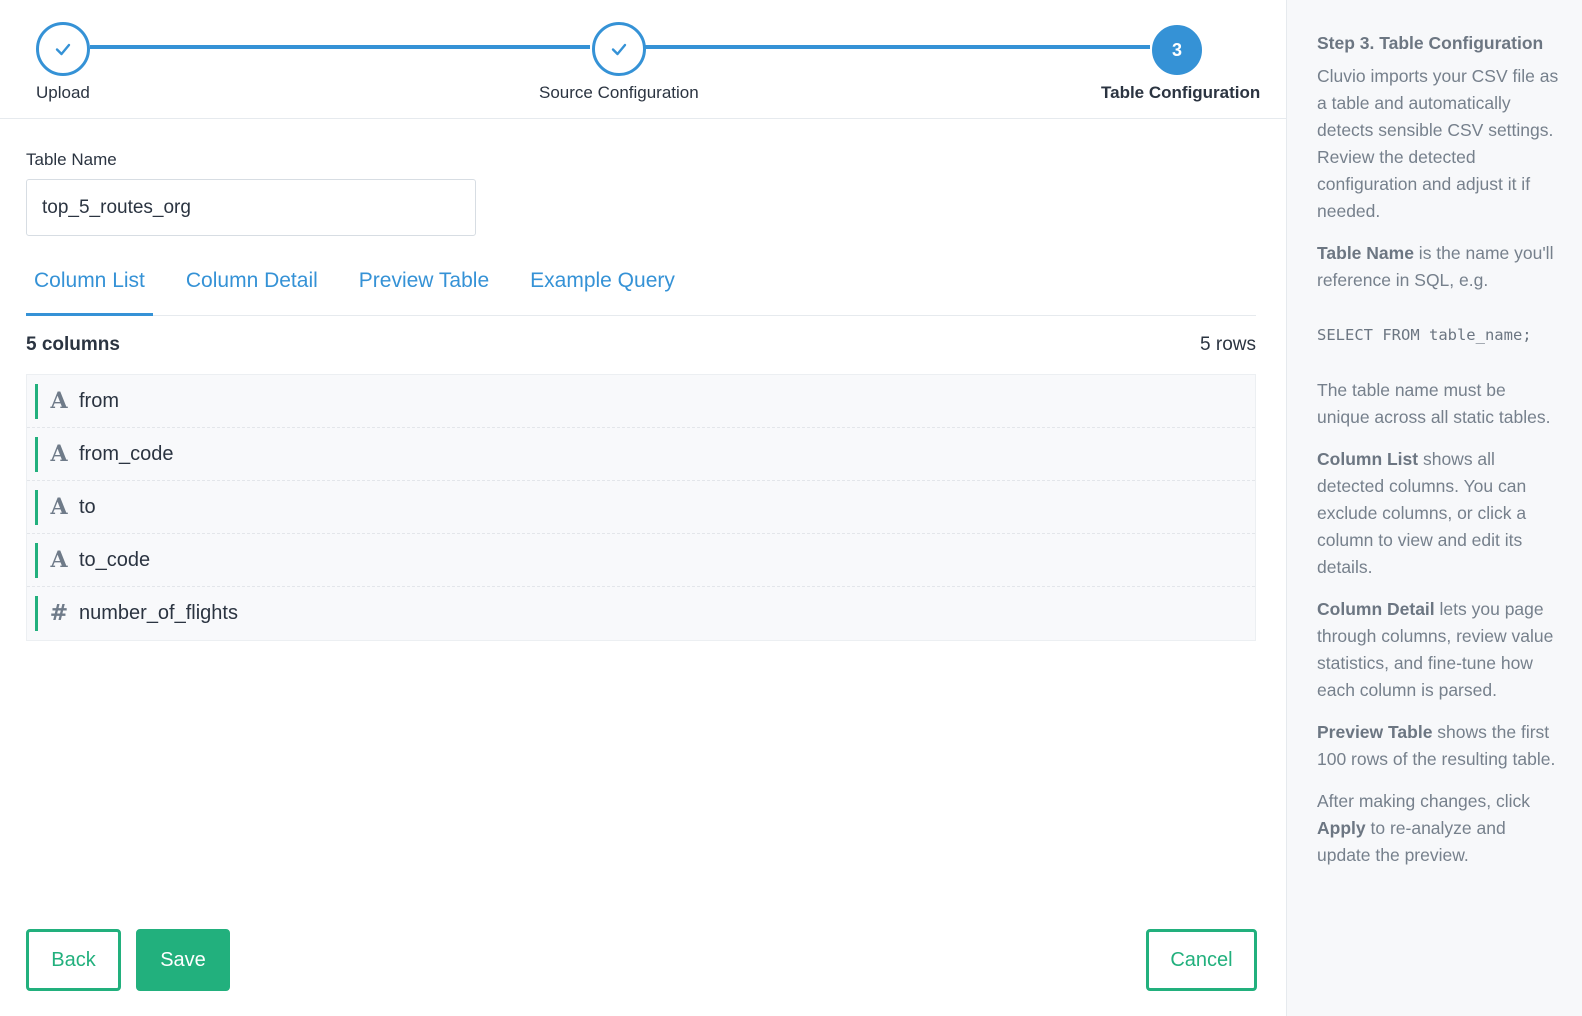 The height and width of the screenshot is (1016, 1582). Describe the element at coordinates (602, 289) in the screenshot. I see `tab-example-query: Example Query` at that location.